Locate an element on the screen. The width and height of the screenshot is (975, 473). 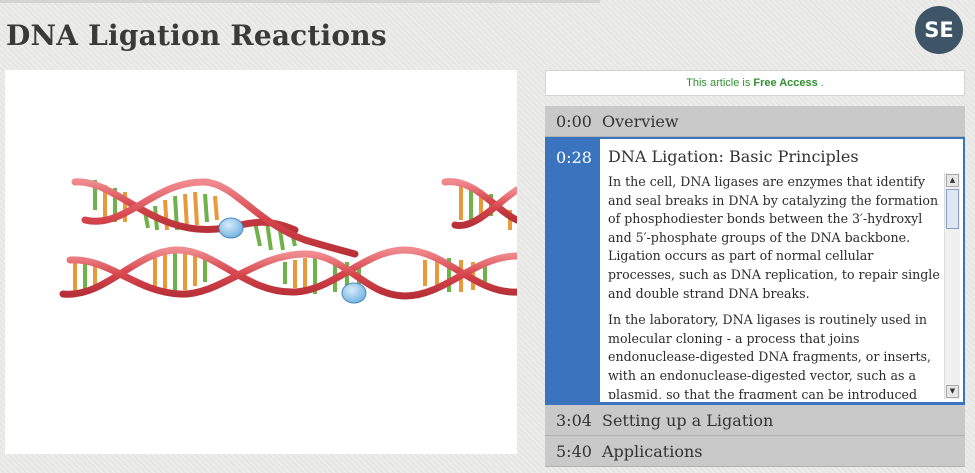
chapter-label: Setting up a Ligation is located at coordinates (688, 420).